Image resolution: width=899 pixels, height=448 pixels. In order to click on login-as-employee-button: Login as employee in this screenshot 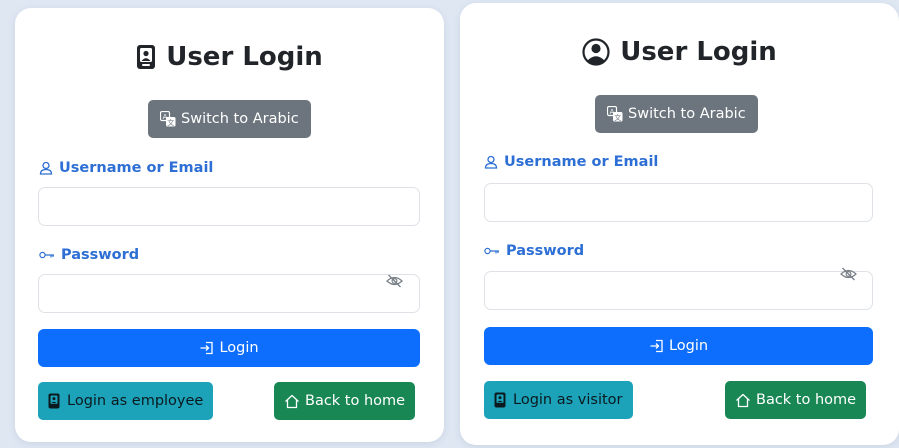, I will do `click(126, 401)`.